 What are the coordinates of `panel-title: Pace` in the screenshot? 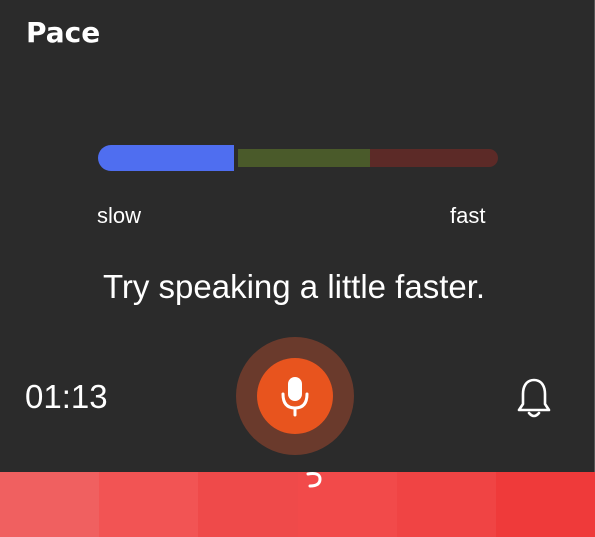 It's located at (63, 32).